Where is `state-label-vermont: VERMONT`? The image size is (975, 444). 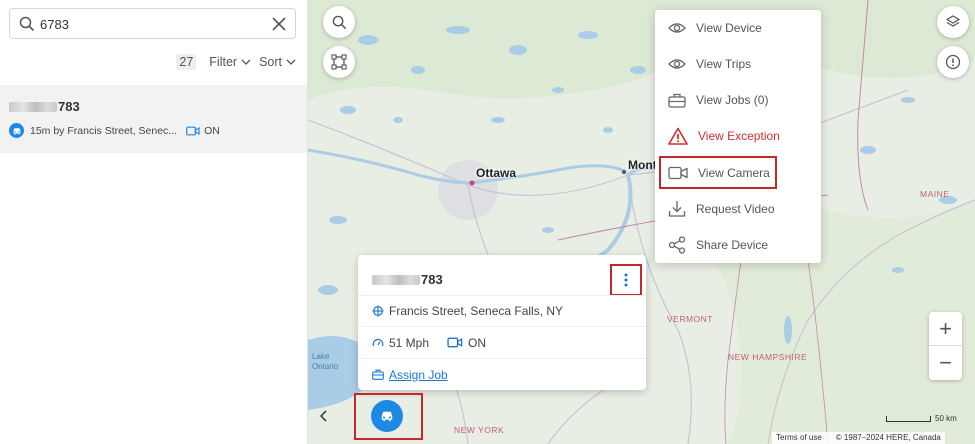
state-label-vermont: VERMONT is located at coordinates (690, 319).